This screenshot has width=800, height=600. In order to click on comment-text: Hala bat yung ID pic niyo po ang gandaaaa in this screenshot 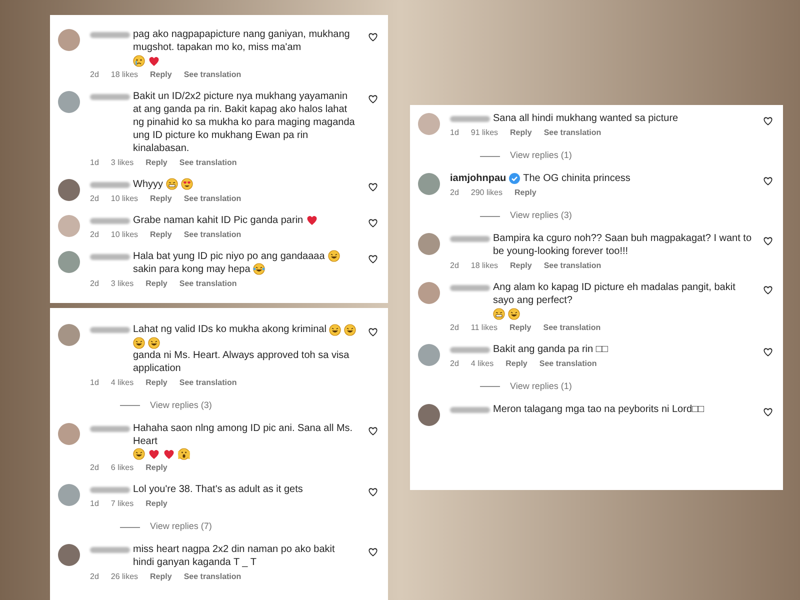, I will do `click(229, 256)`.